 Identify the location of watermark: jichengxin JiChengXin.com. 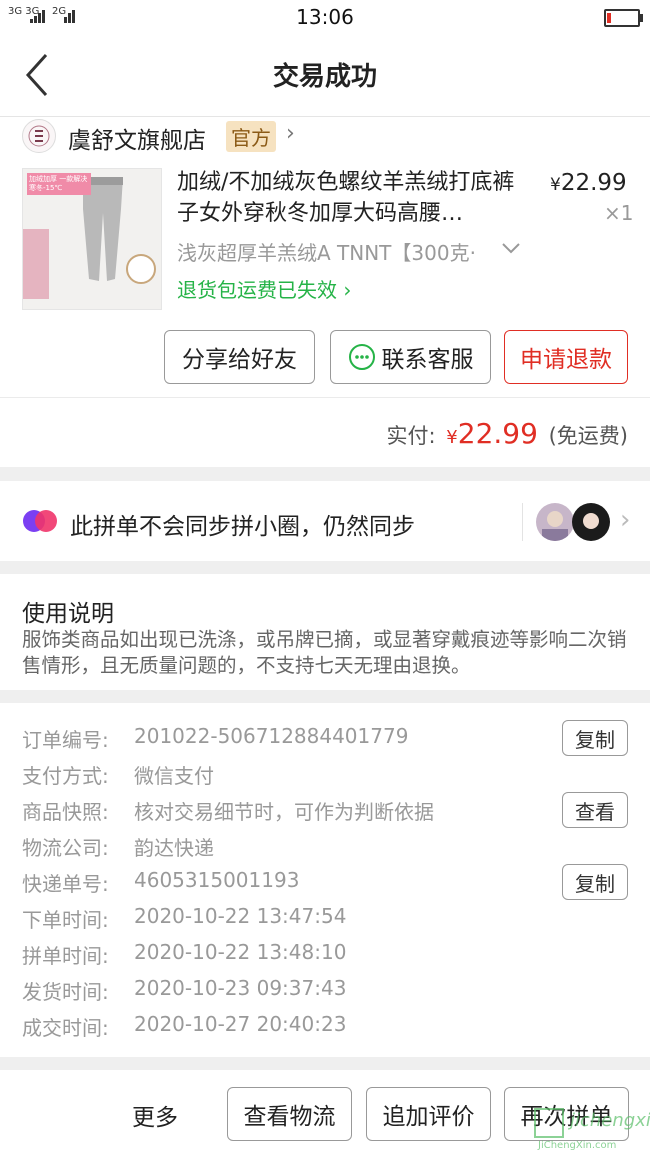
(590, 1130).